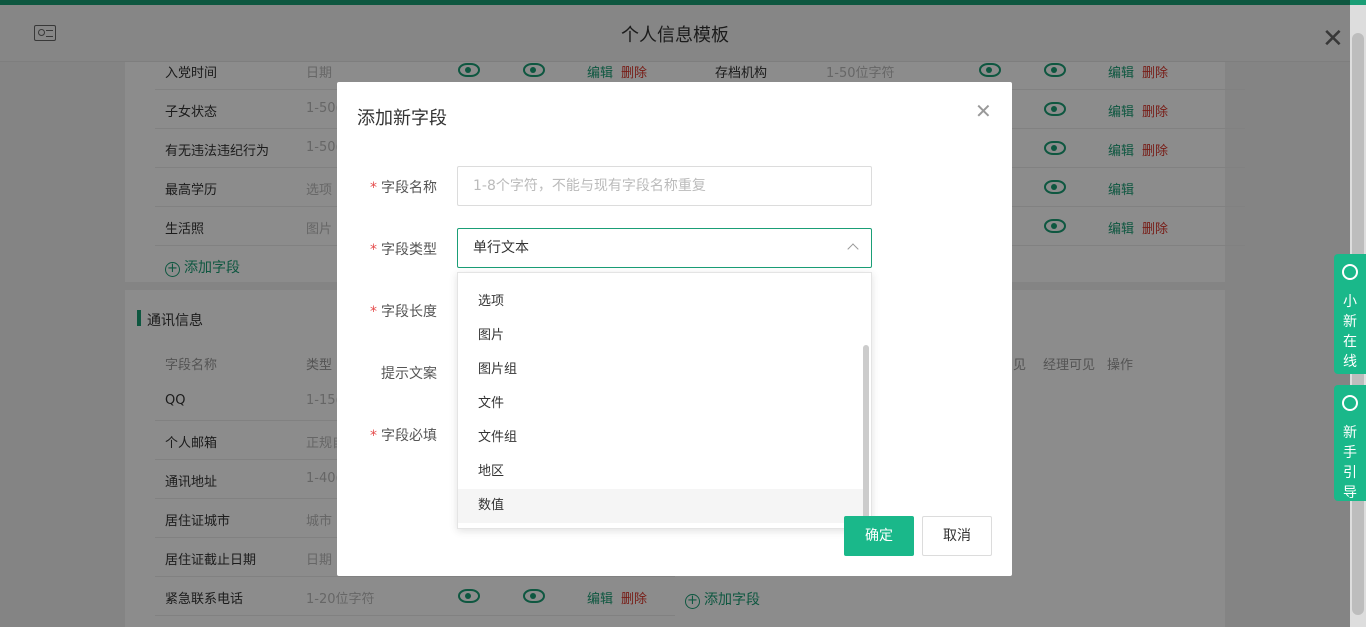  I want to click on dropdown-scrollbar, so click(866, 436).